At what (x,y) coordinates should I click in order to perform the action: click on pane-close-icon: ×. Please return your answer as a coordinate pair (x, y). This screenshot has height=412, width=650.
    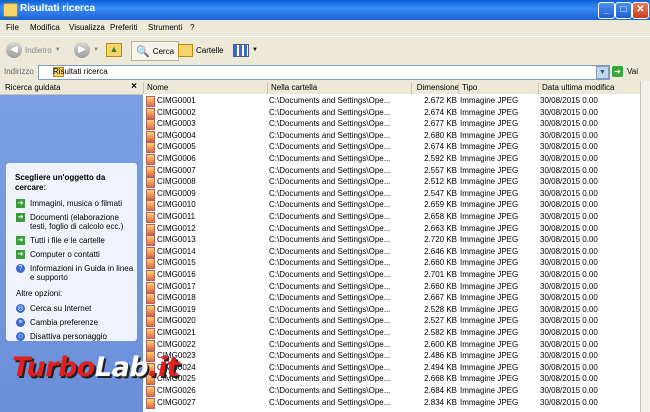
    Looking at the image, I should click on (134, 86).